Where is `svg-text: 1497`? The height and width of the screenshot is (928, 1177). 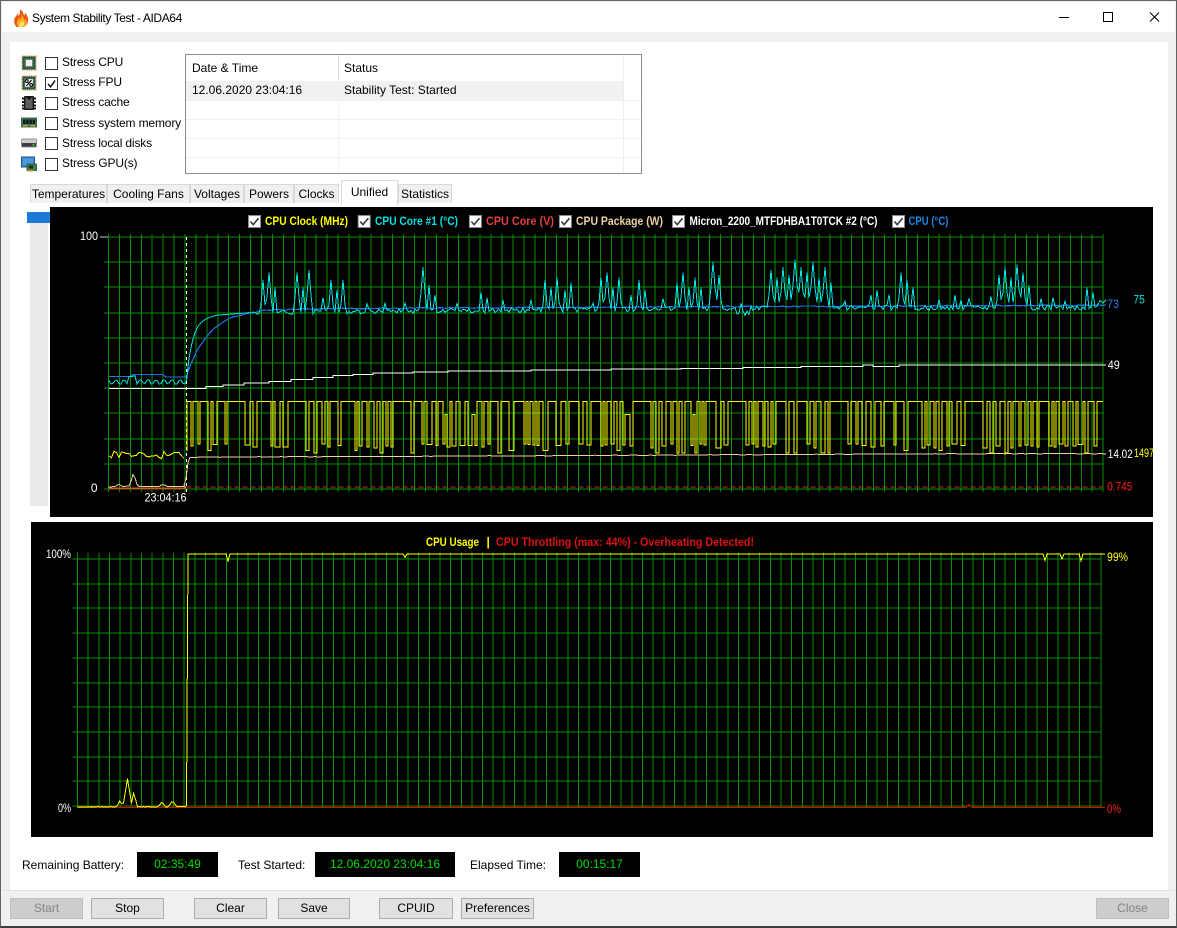
svg-text: 1497 is located at coordinates (1143, 453).